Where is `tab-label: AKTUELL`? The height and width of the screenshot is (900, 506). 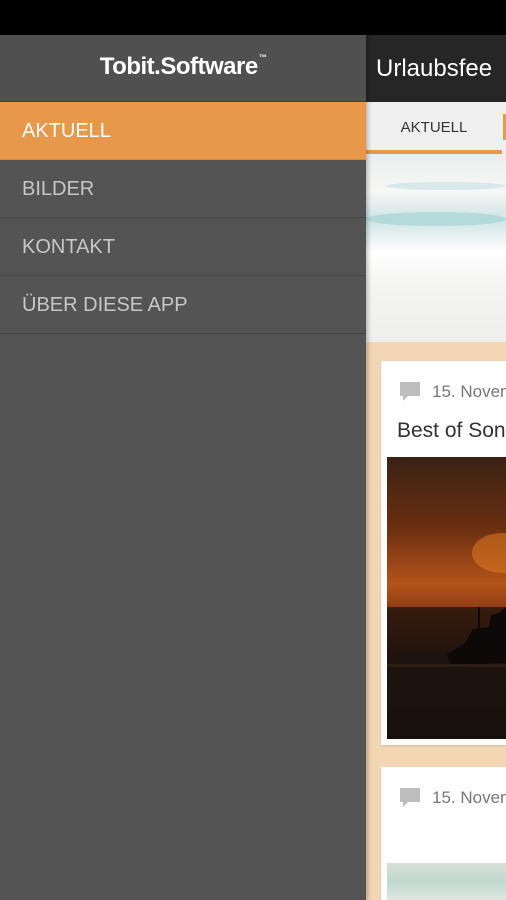
tab-label: AKTUELL is located at coordinates (434, 127).